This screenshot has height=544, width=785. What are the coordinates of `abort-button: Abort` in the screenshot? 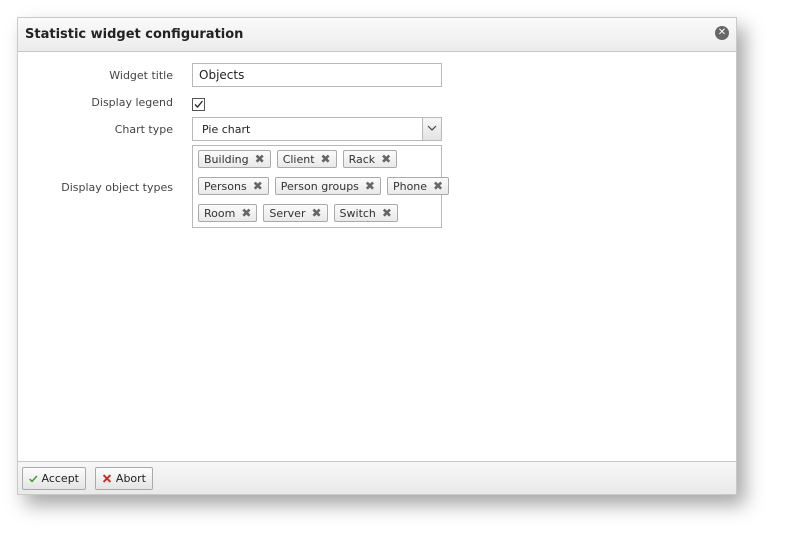 It's located at (124, 478).